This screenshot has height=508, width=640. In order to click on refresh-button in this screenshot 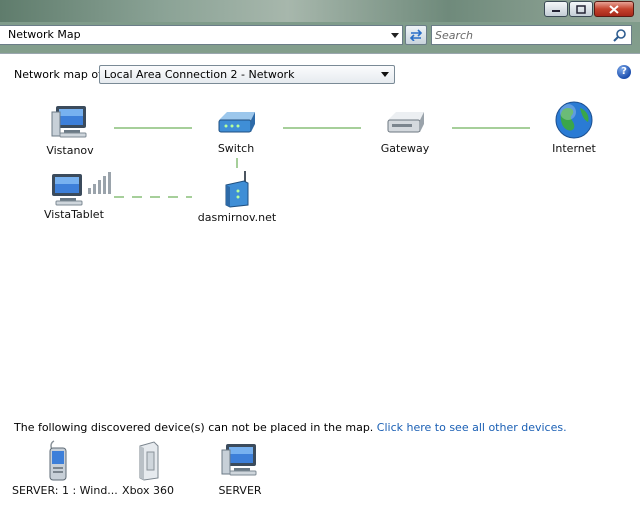, I will do `click(416, 35)`.